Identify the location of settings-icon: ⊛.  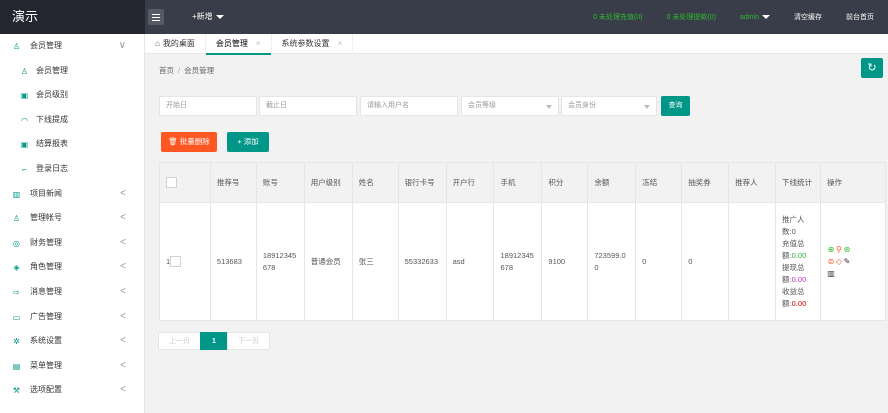
(847, 250).